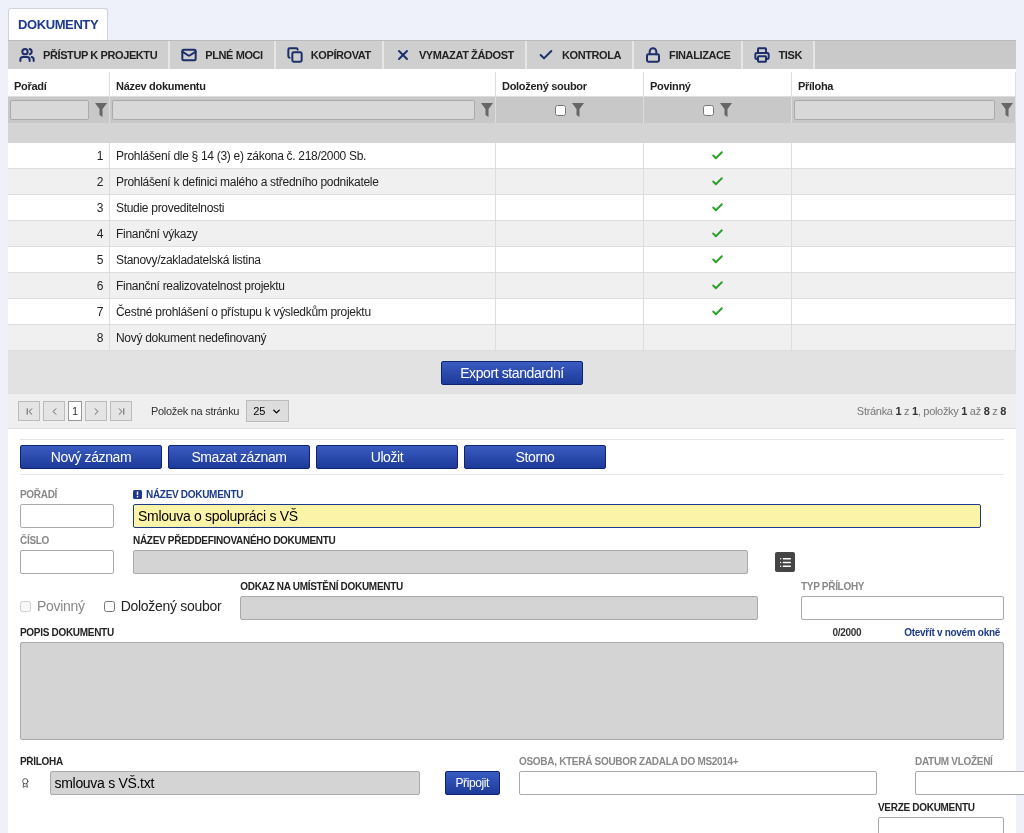  Describe the element at coordinates (629, 761) in the screenshot. I see `field-label: OSOBA, KTERÁ SOUBOR ZADALA DO MS2014+` at that location.